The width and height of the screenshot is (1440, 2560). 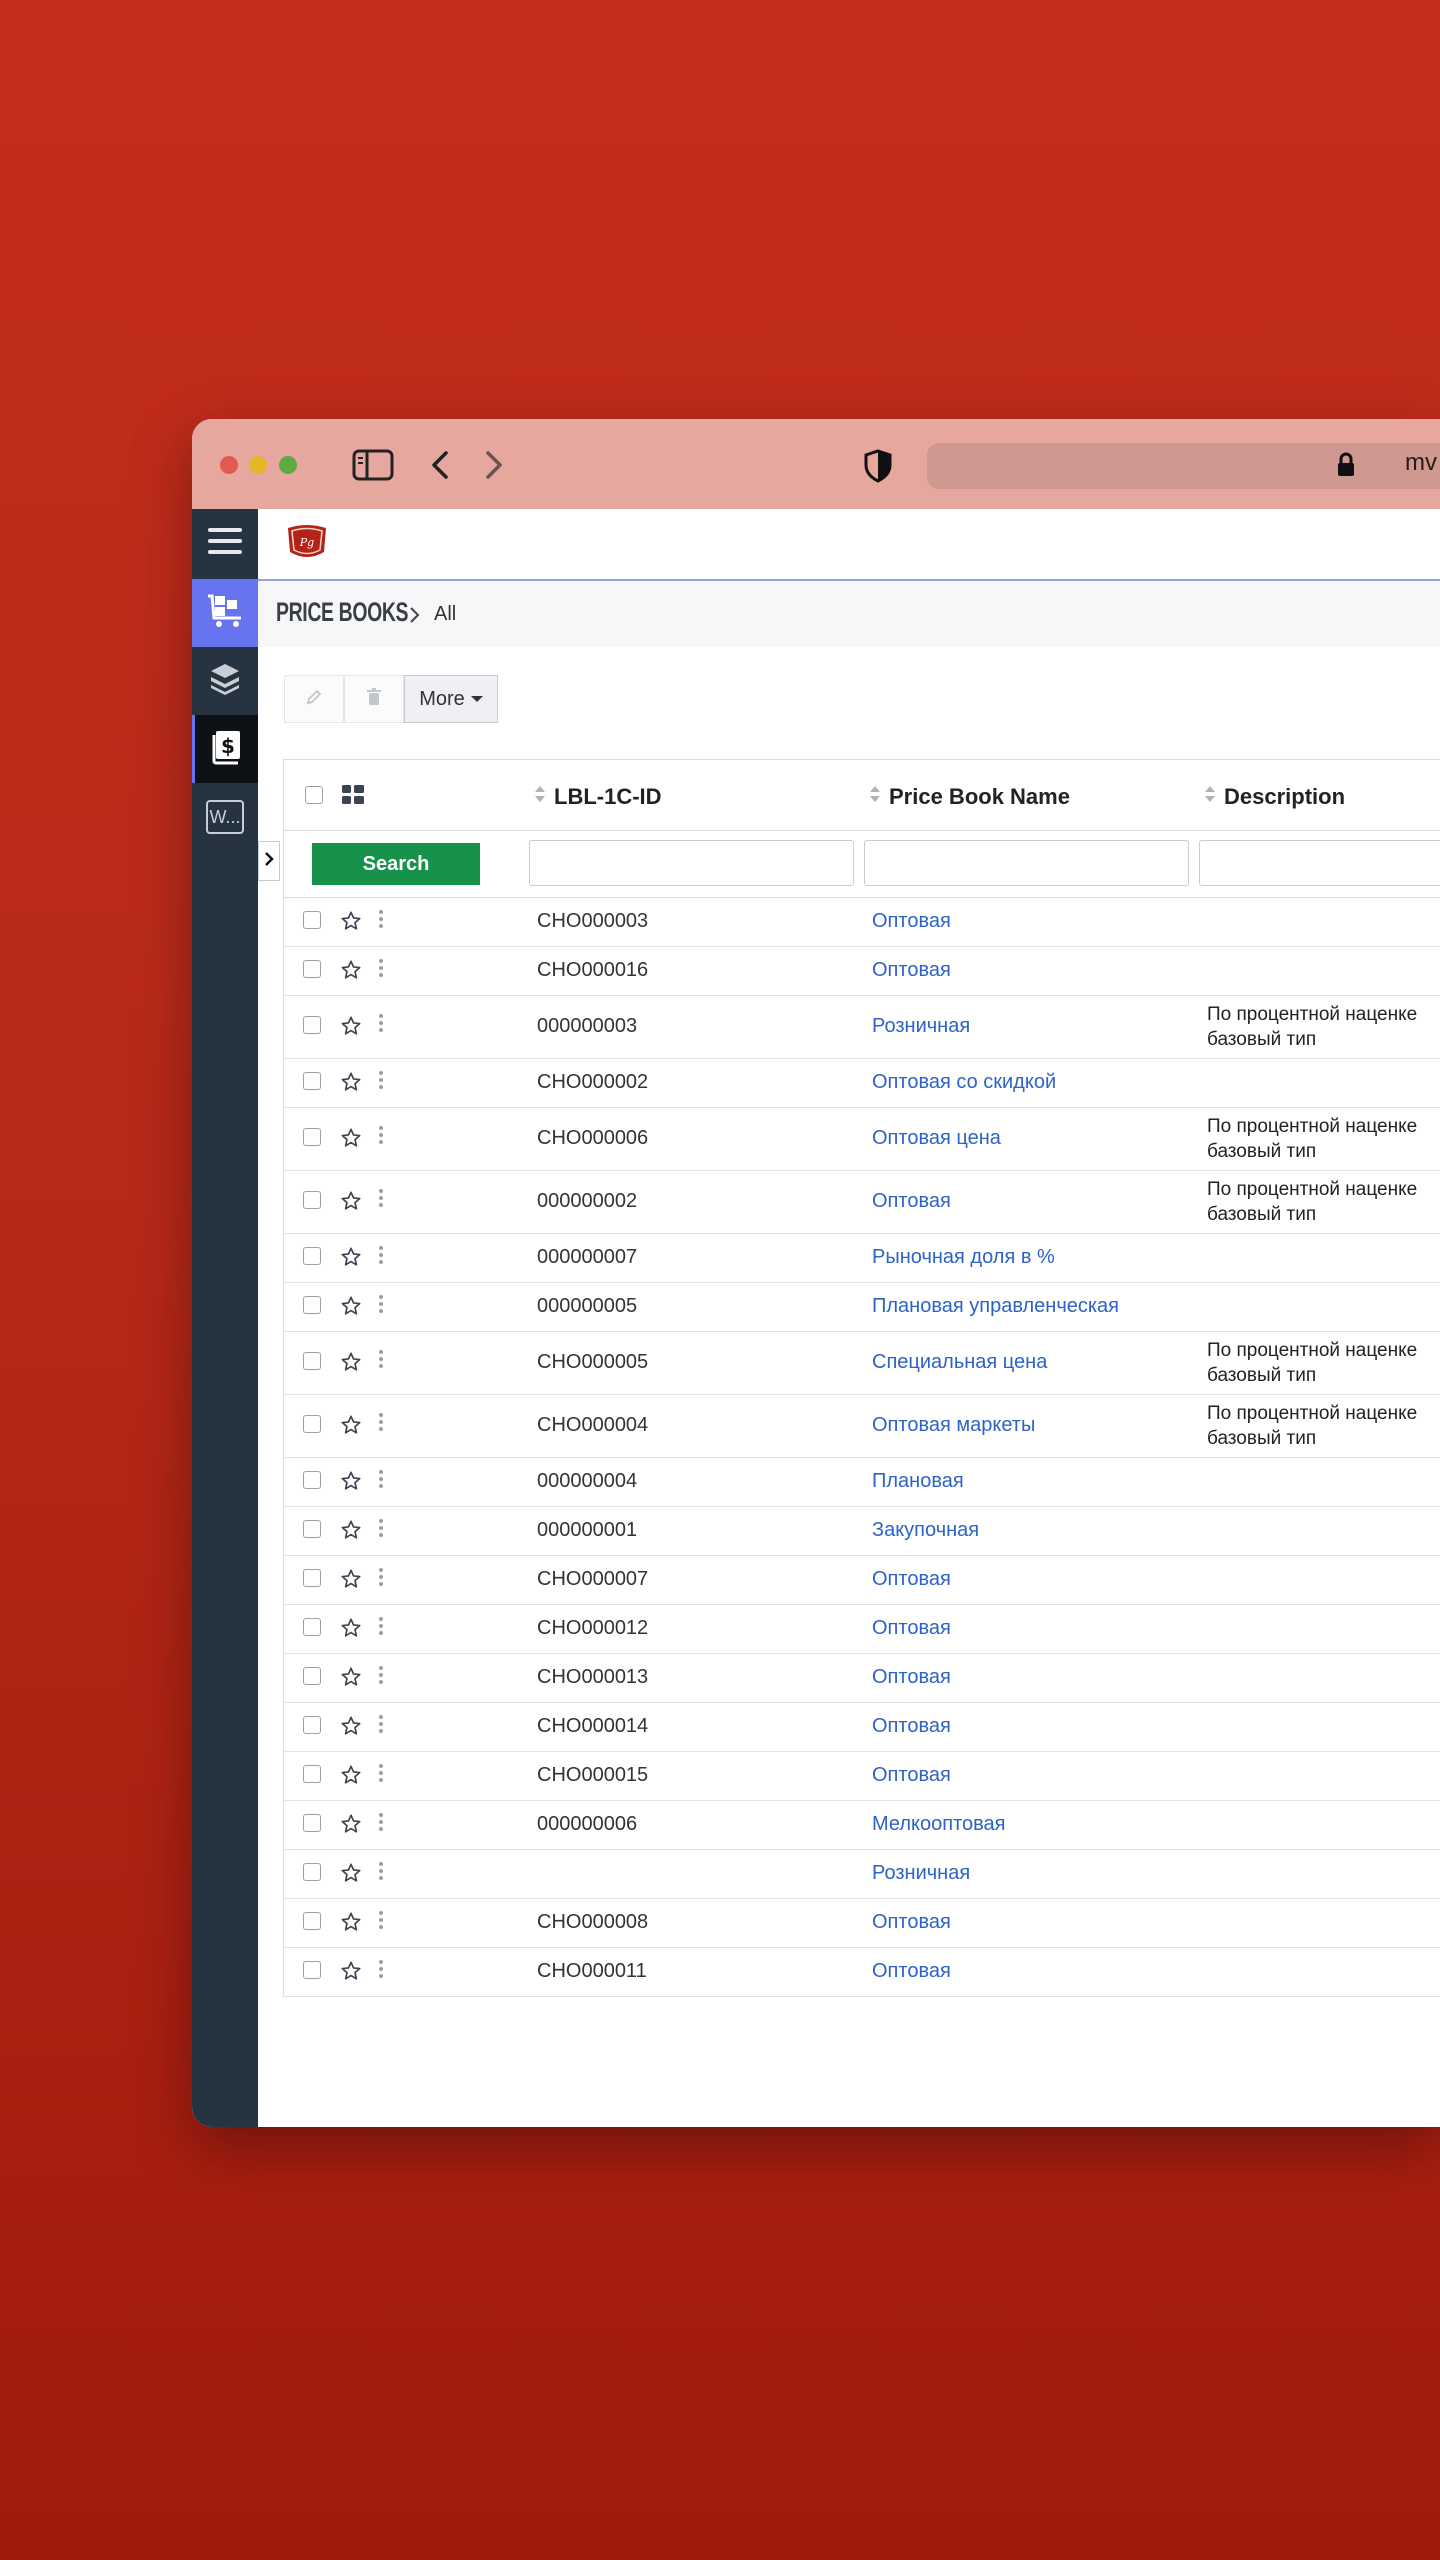 I want to click on cell-price-book-name-link: Рыночная доля в %, so click(x=963, y=1257).